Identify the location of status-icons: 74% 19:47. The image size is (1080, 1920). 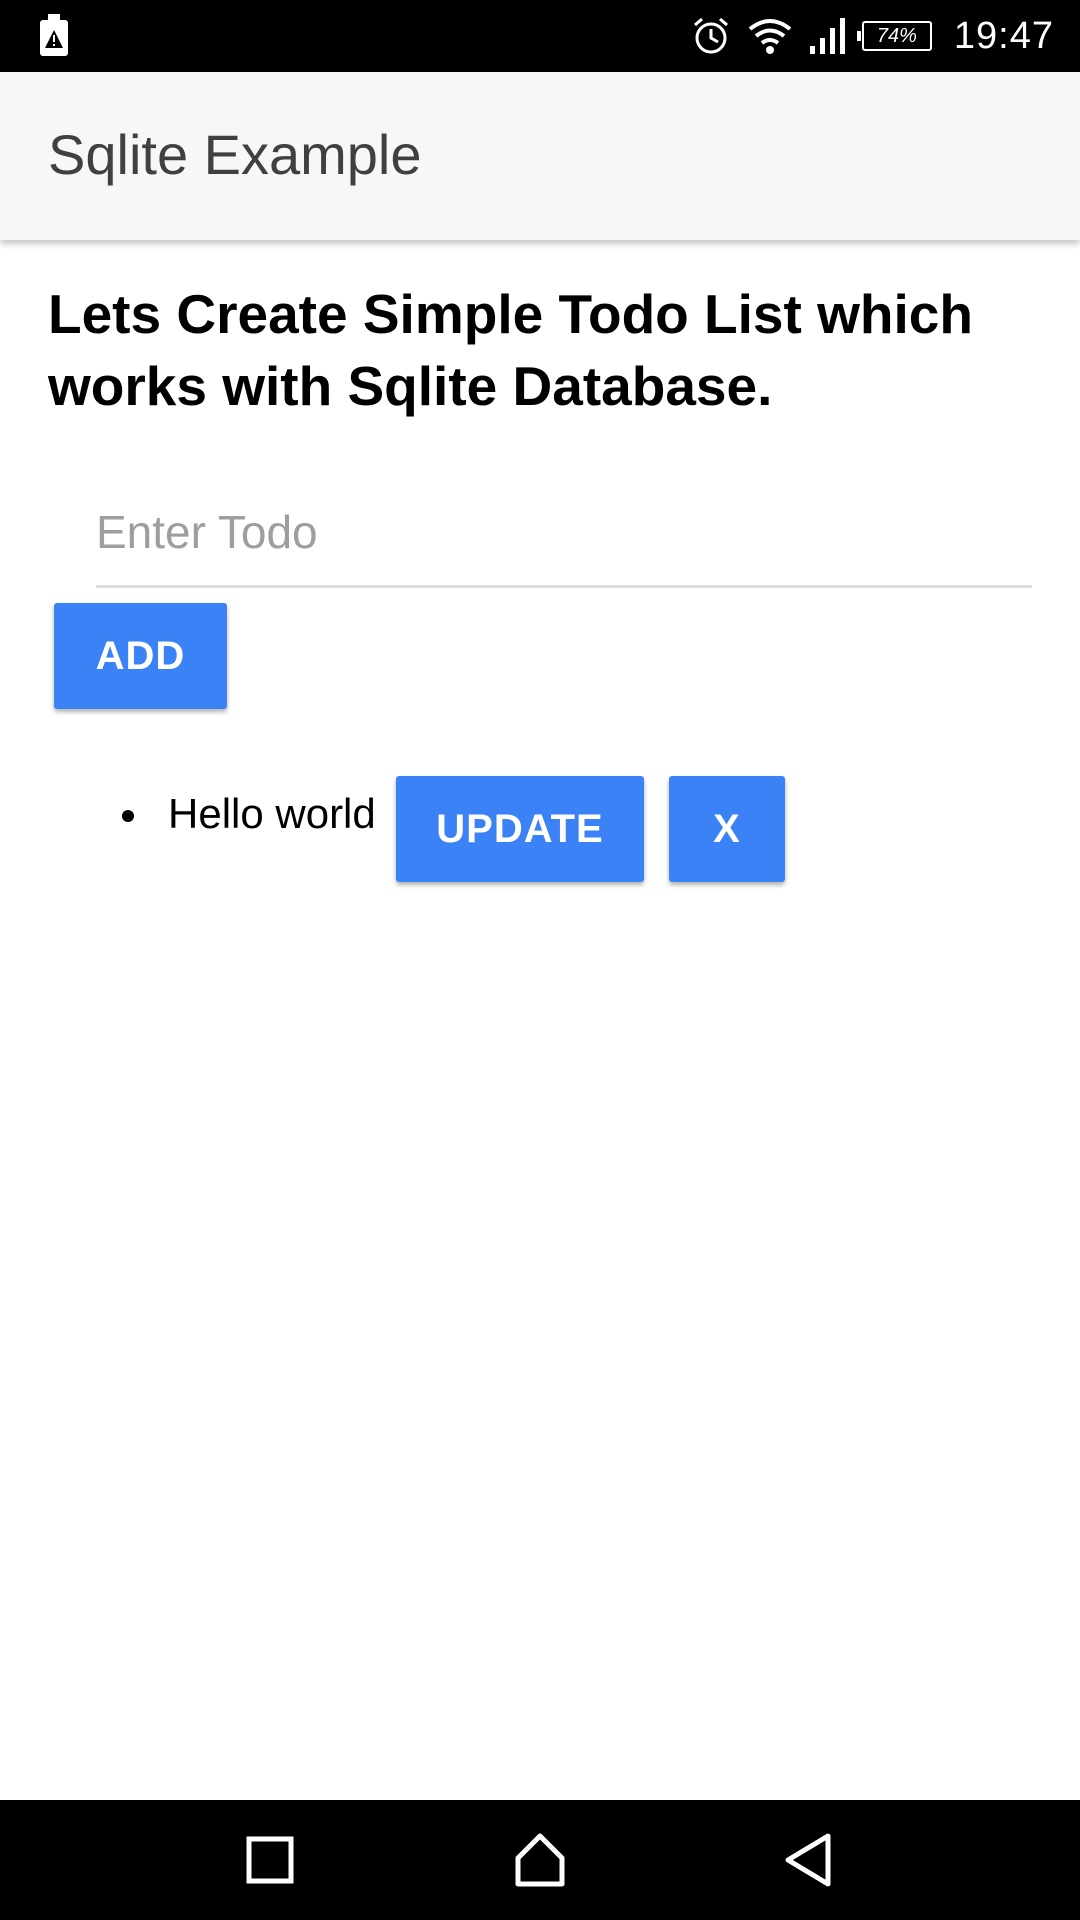
(872, 36).